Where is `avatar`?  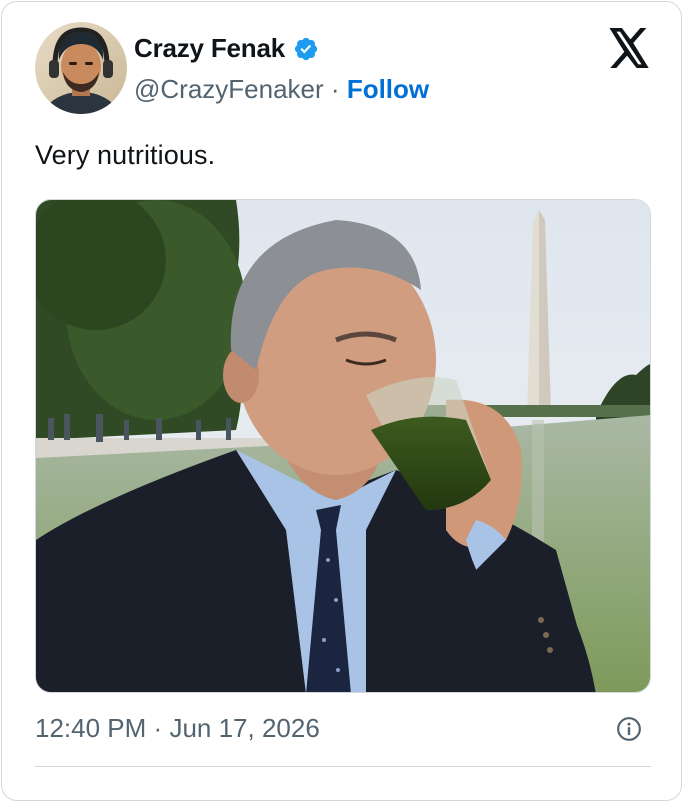
avatar is located at coordinates (81, 68).